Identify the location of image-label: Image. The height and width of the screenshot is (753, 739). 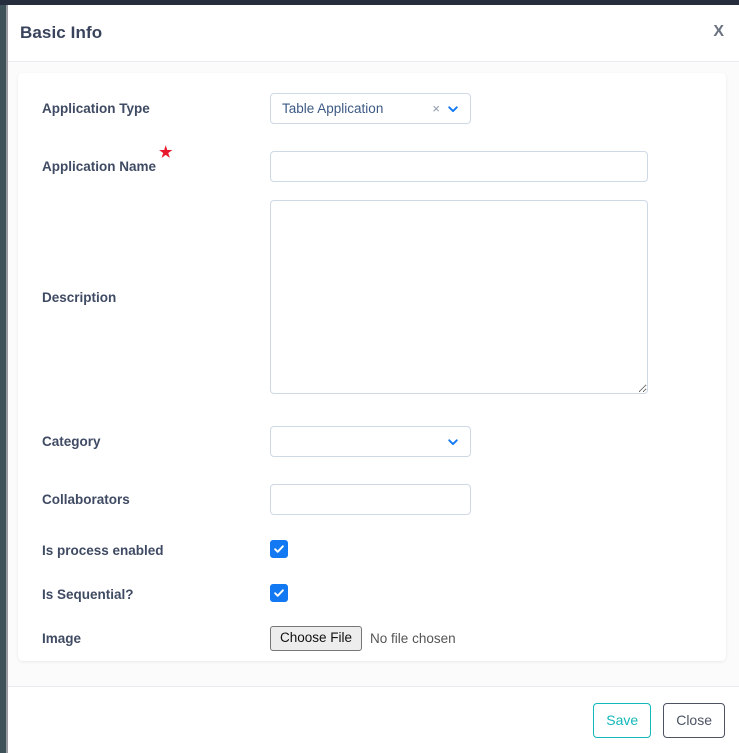
(62, 638).